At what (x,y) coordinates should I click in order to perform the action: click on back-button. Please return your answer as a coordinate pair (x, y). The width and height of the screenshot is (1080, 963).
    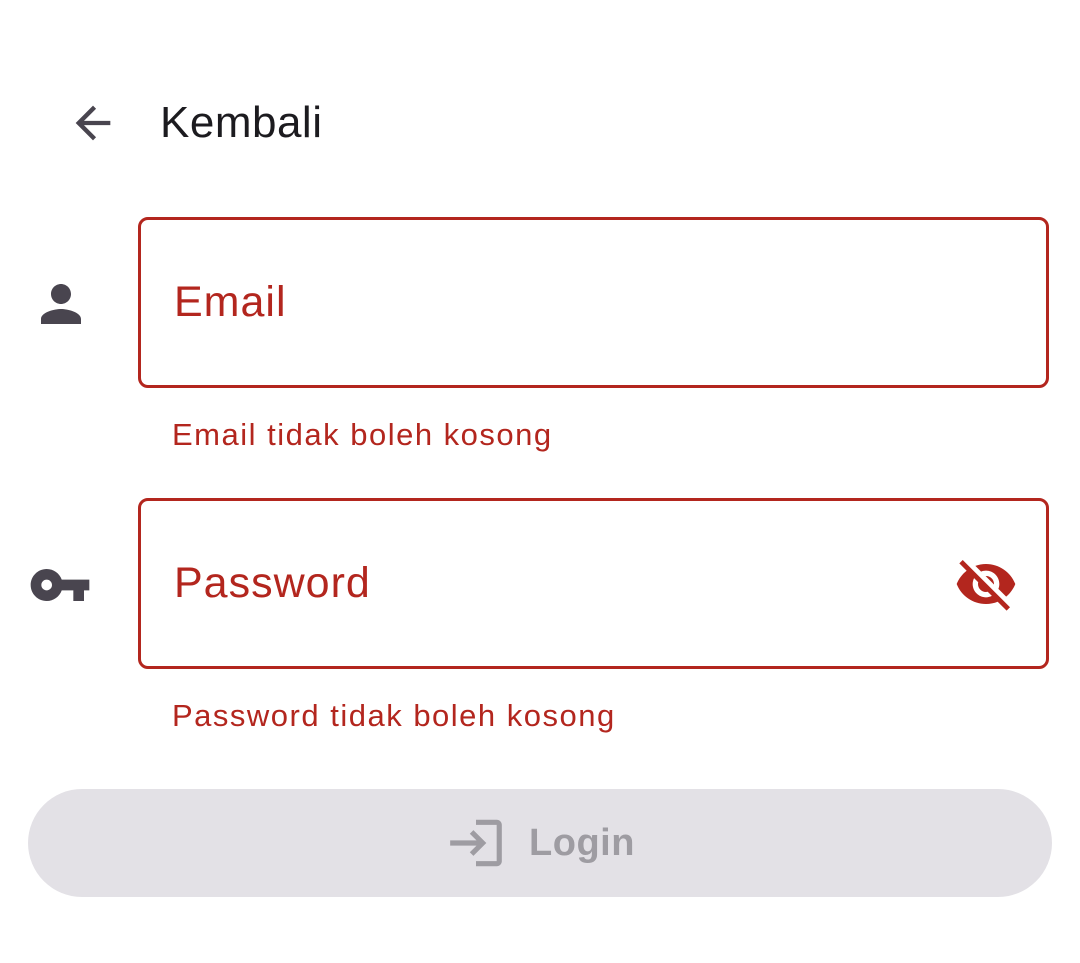
    Looking at the image, I should click on (93, 123).